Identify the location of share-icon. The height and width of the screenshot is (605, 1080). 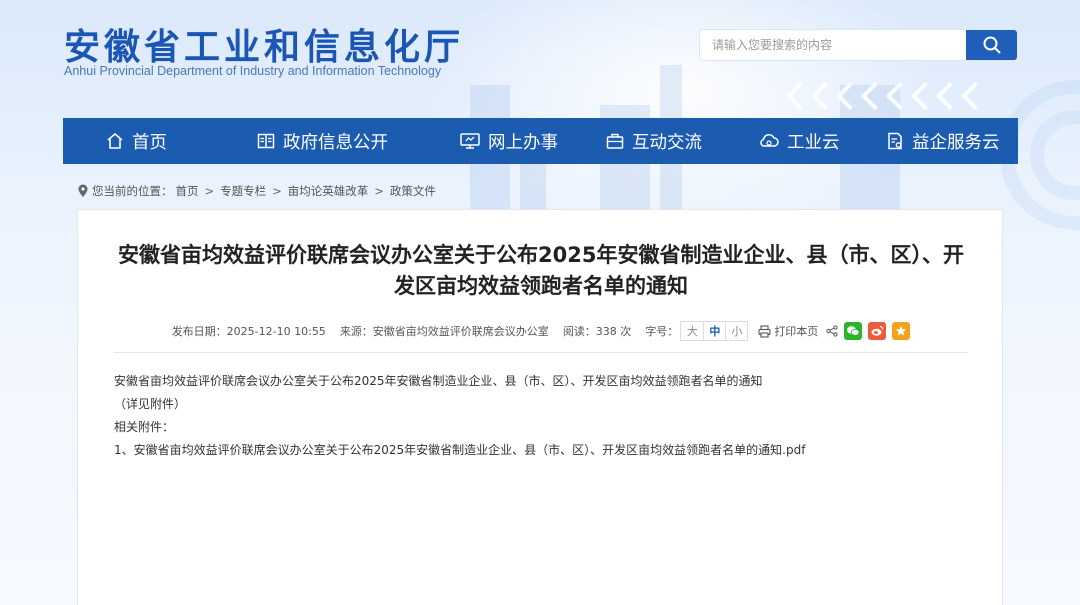
(832, 331).